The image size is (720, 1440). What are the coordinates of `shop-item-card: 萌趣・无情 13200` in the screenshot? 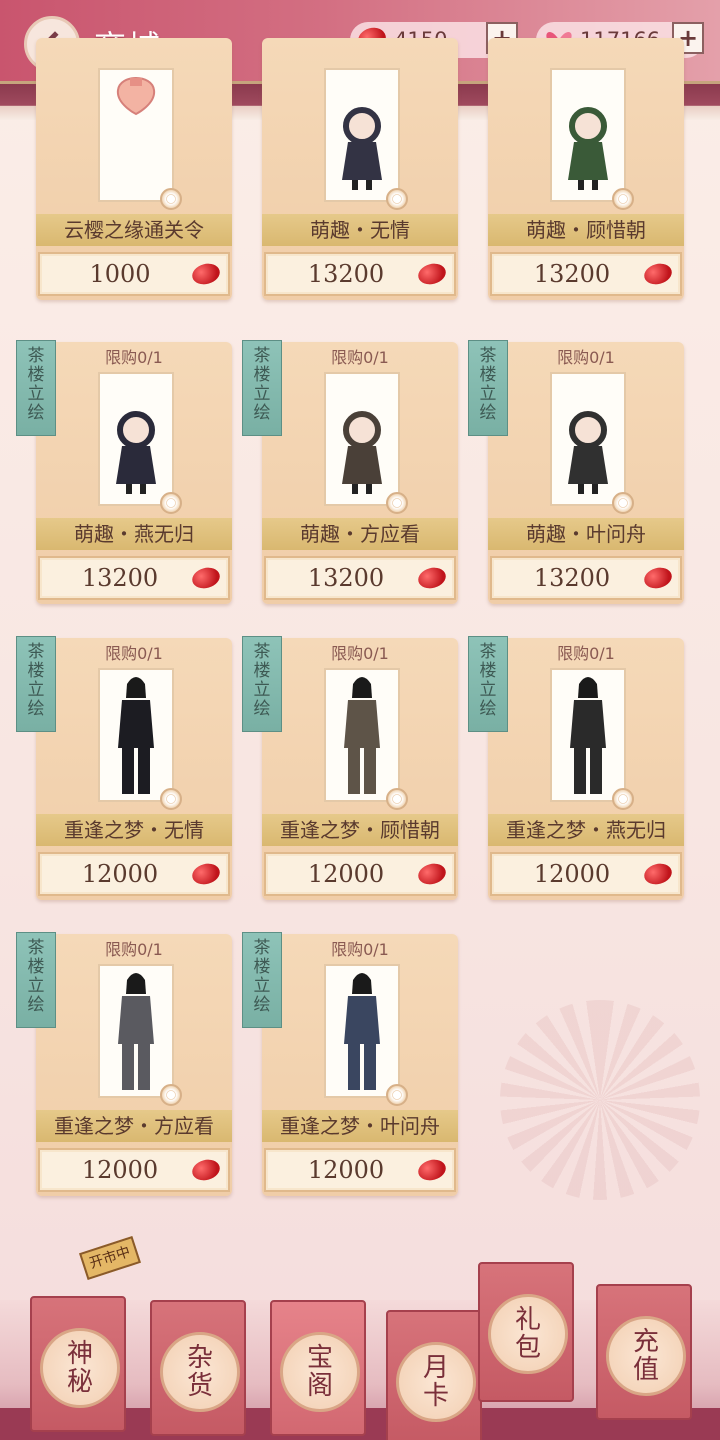 It's located at (360, 169).